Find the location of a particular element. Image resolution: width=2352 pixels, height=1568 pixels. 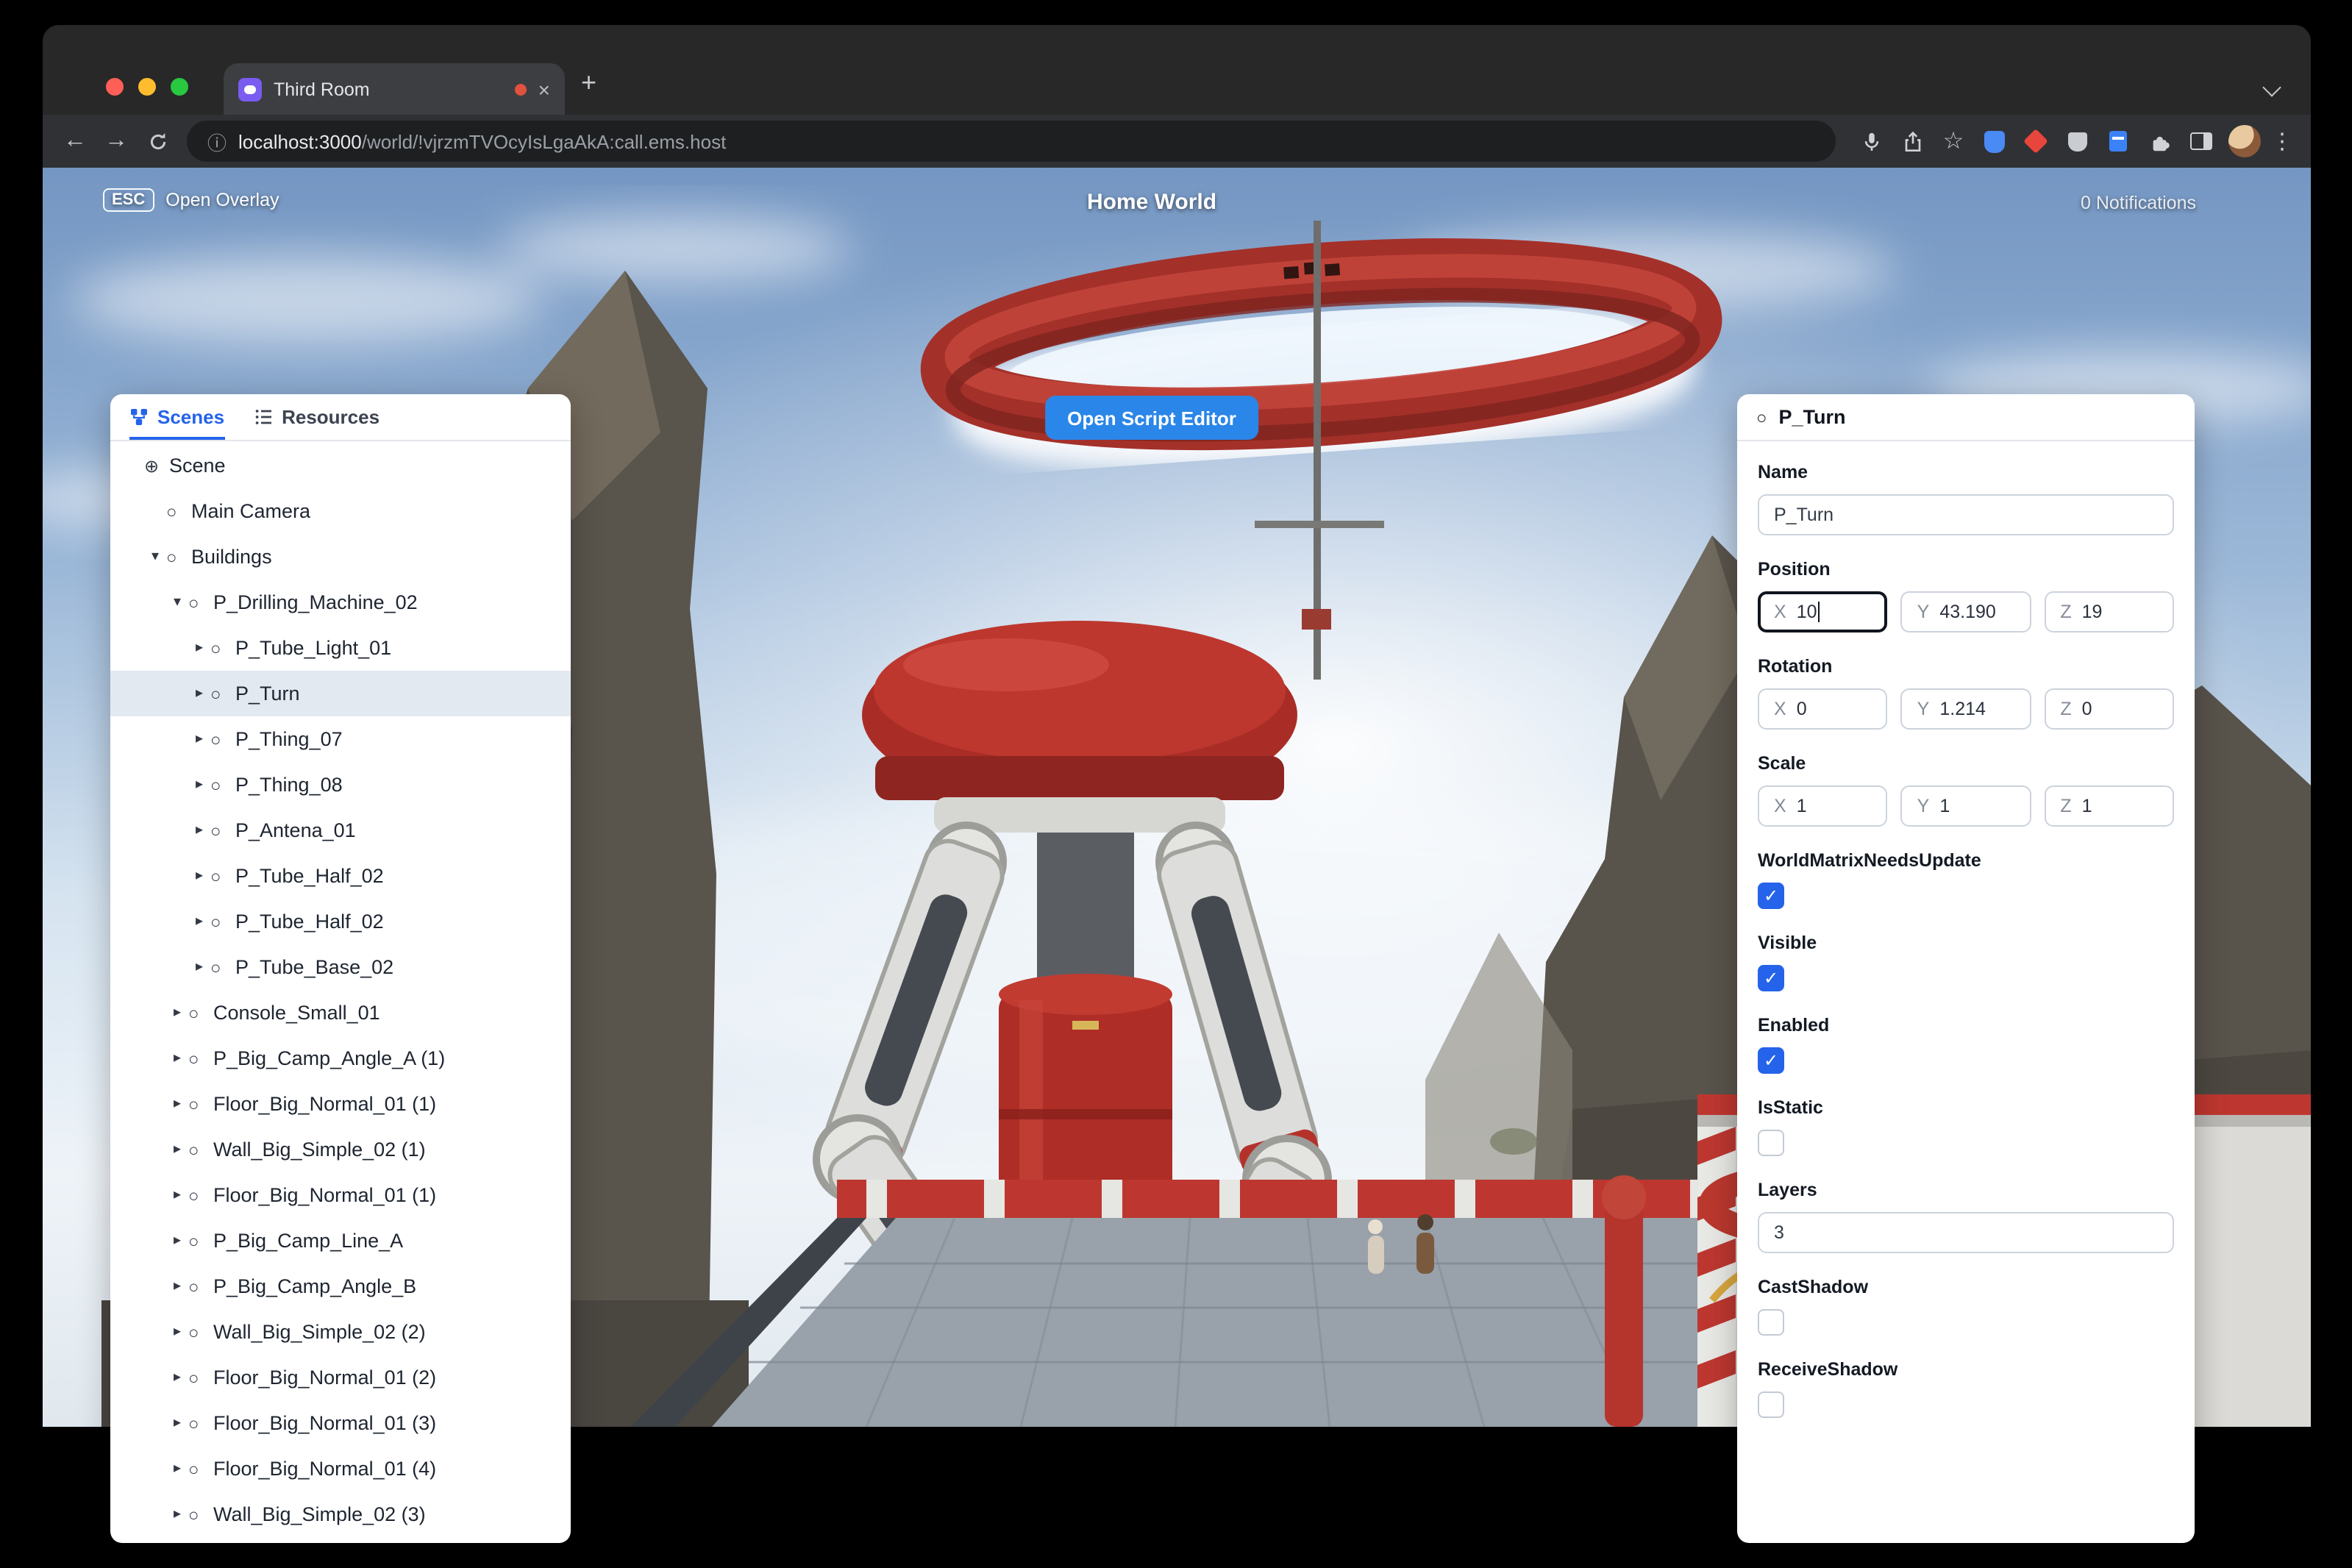

position-z-input: Z 19 is located at coordinates (2109, 611).